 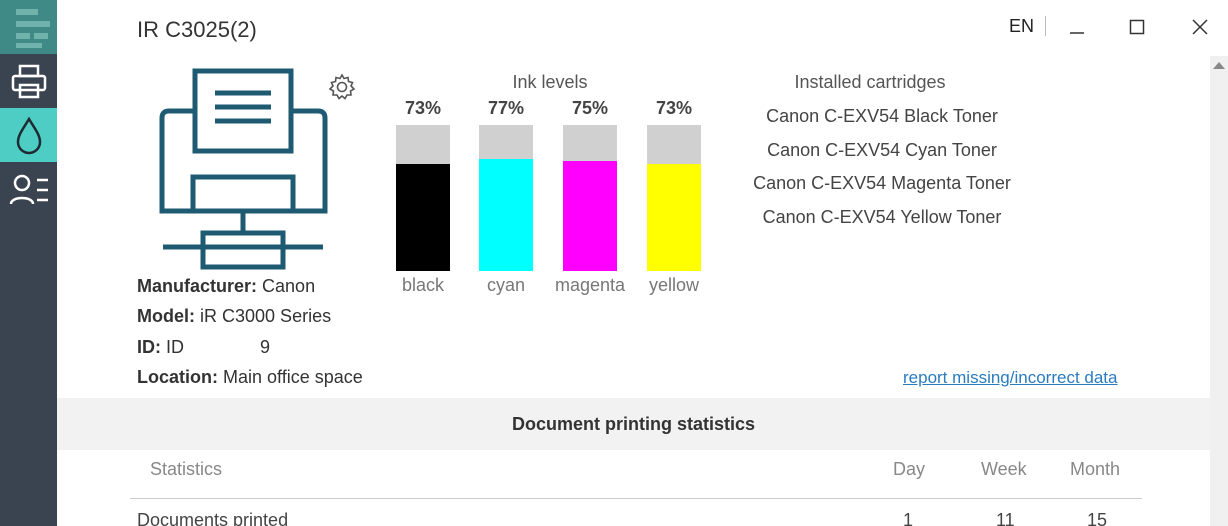 I want to click on id-label: ID:, so click(x=149, y=347).